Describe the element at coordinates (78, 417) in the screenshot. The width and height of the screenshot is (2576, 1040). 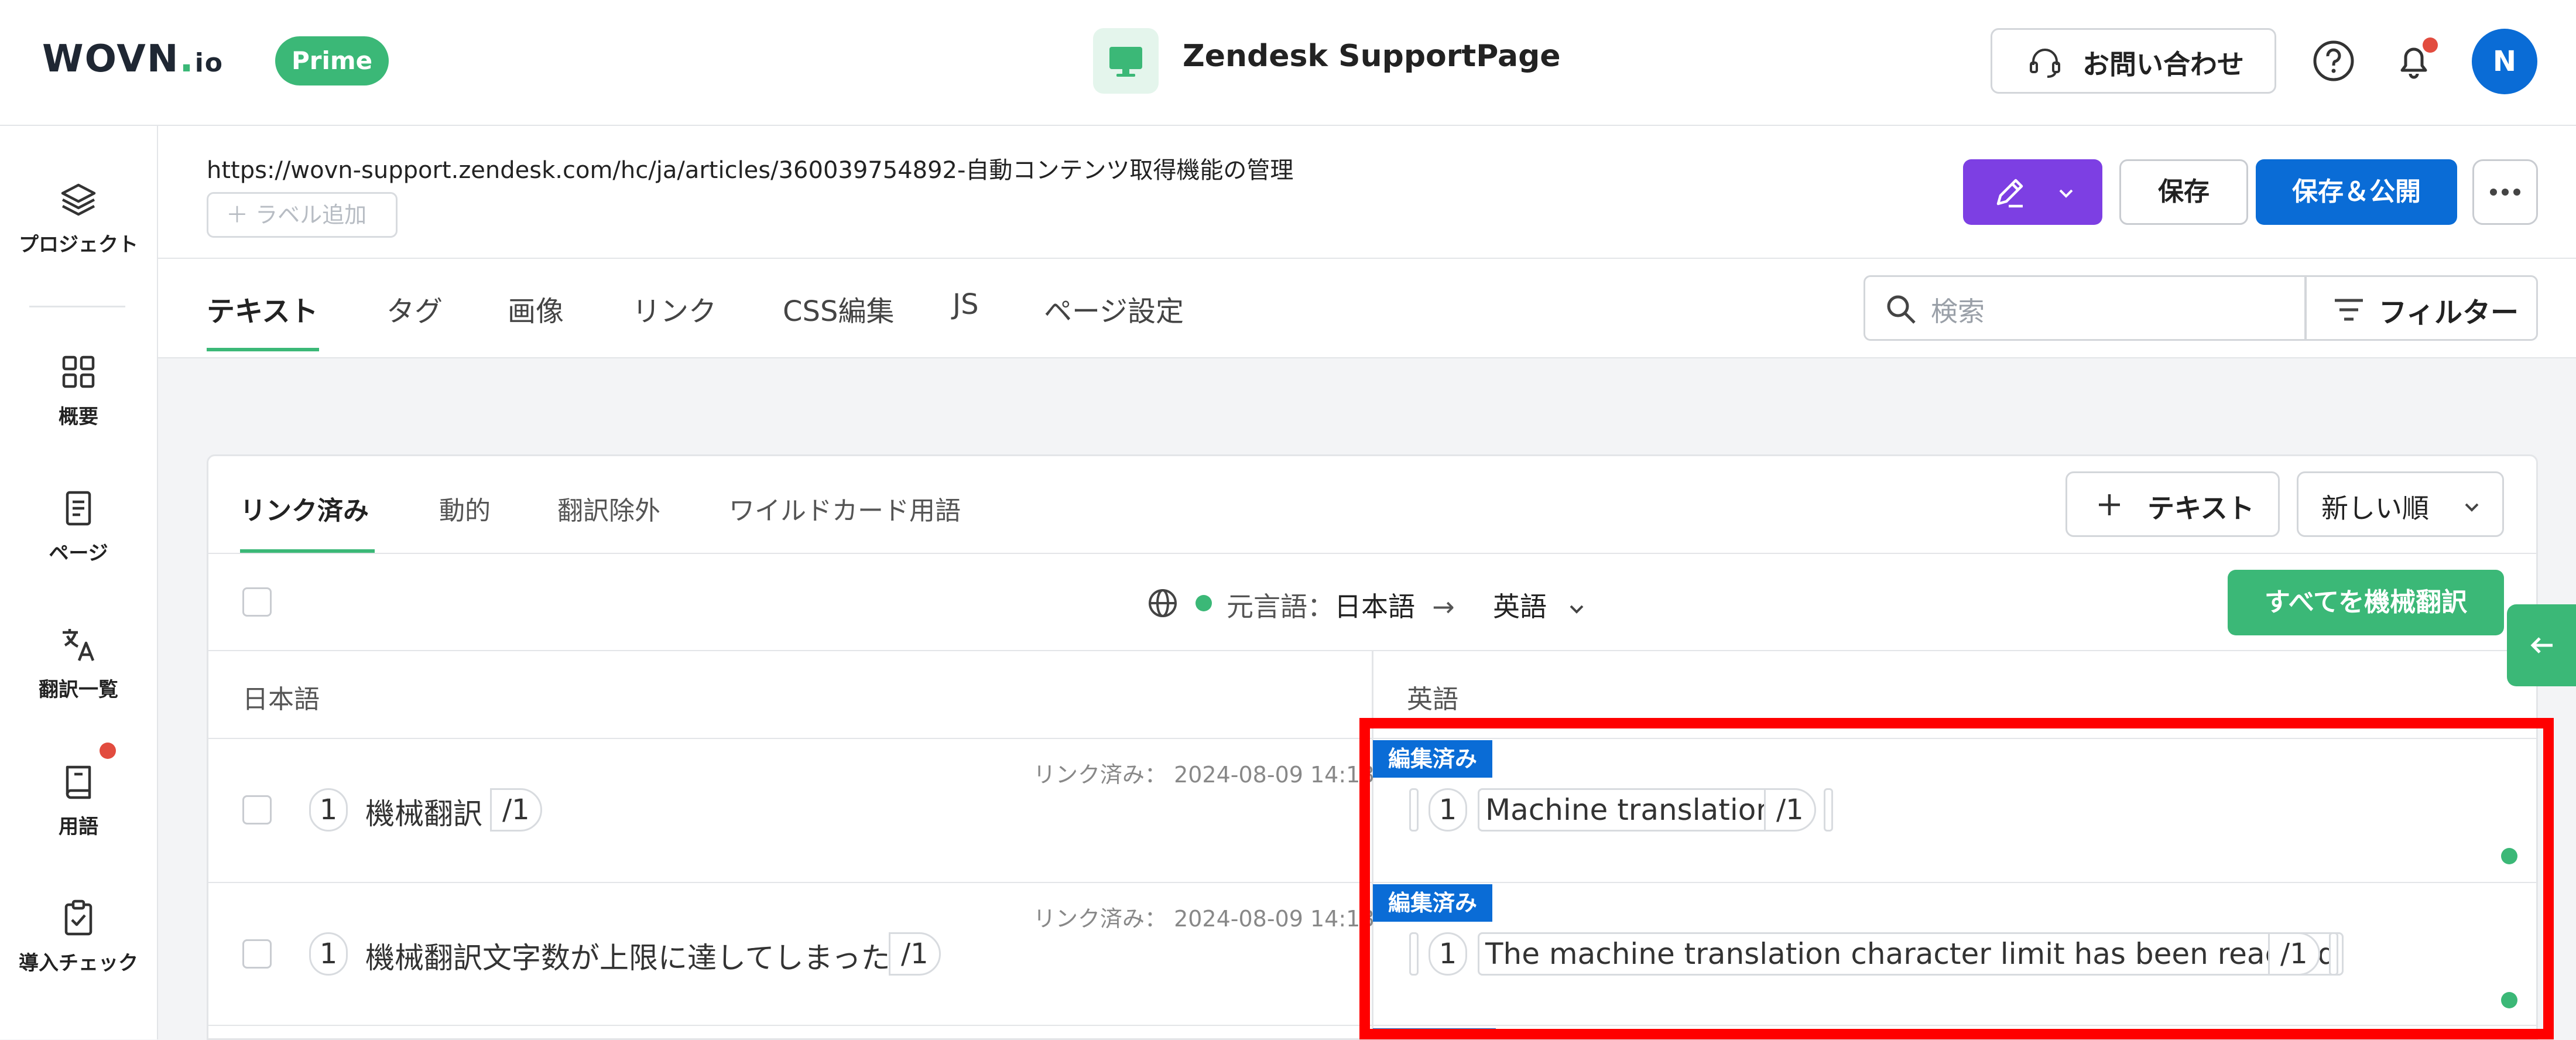
I see `sidebar-item-label: 概要` at that location.